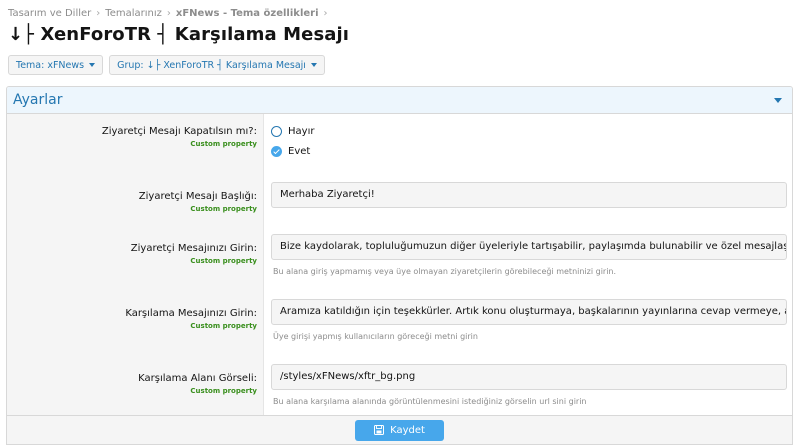  I want to click on breadcrumb-item-themes: Temalarınız, so click(133, 13).